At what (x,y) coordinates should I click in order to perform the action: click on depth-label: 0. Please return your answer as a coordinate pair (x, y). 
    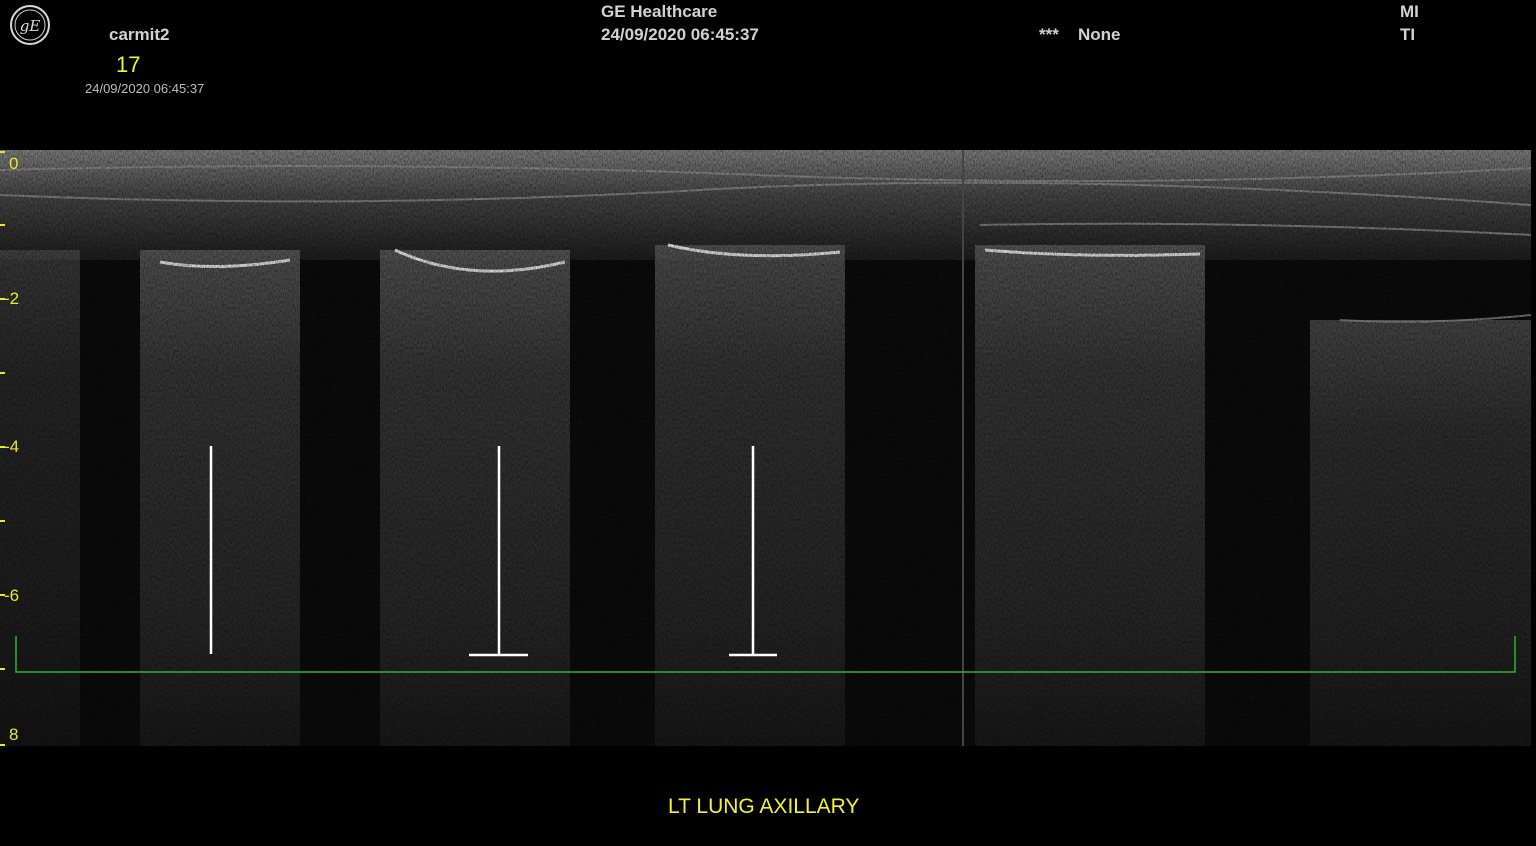
    Looking at the image, I should click on (14, 163).